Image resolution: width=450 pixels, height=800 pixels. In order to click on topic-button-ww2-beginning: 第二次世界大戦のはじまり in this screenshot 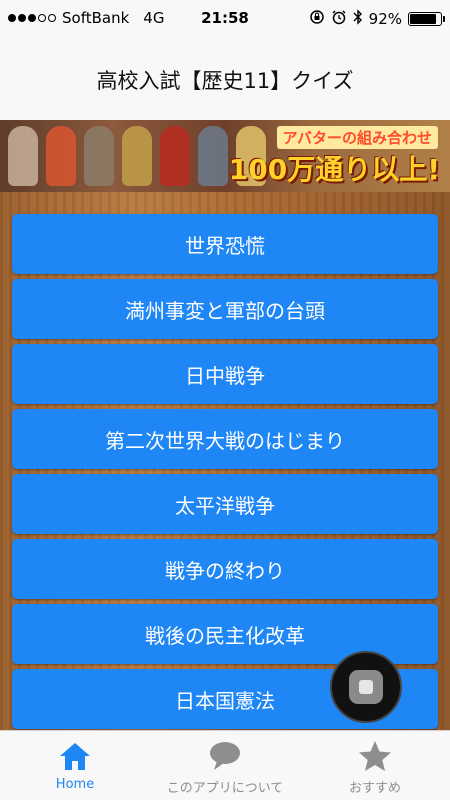, I will do `click(225, 439)`.